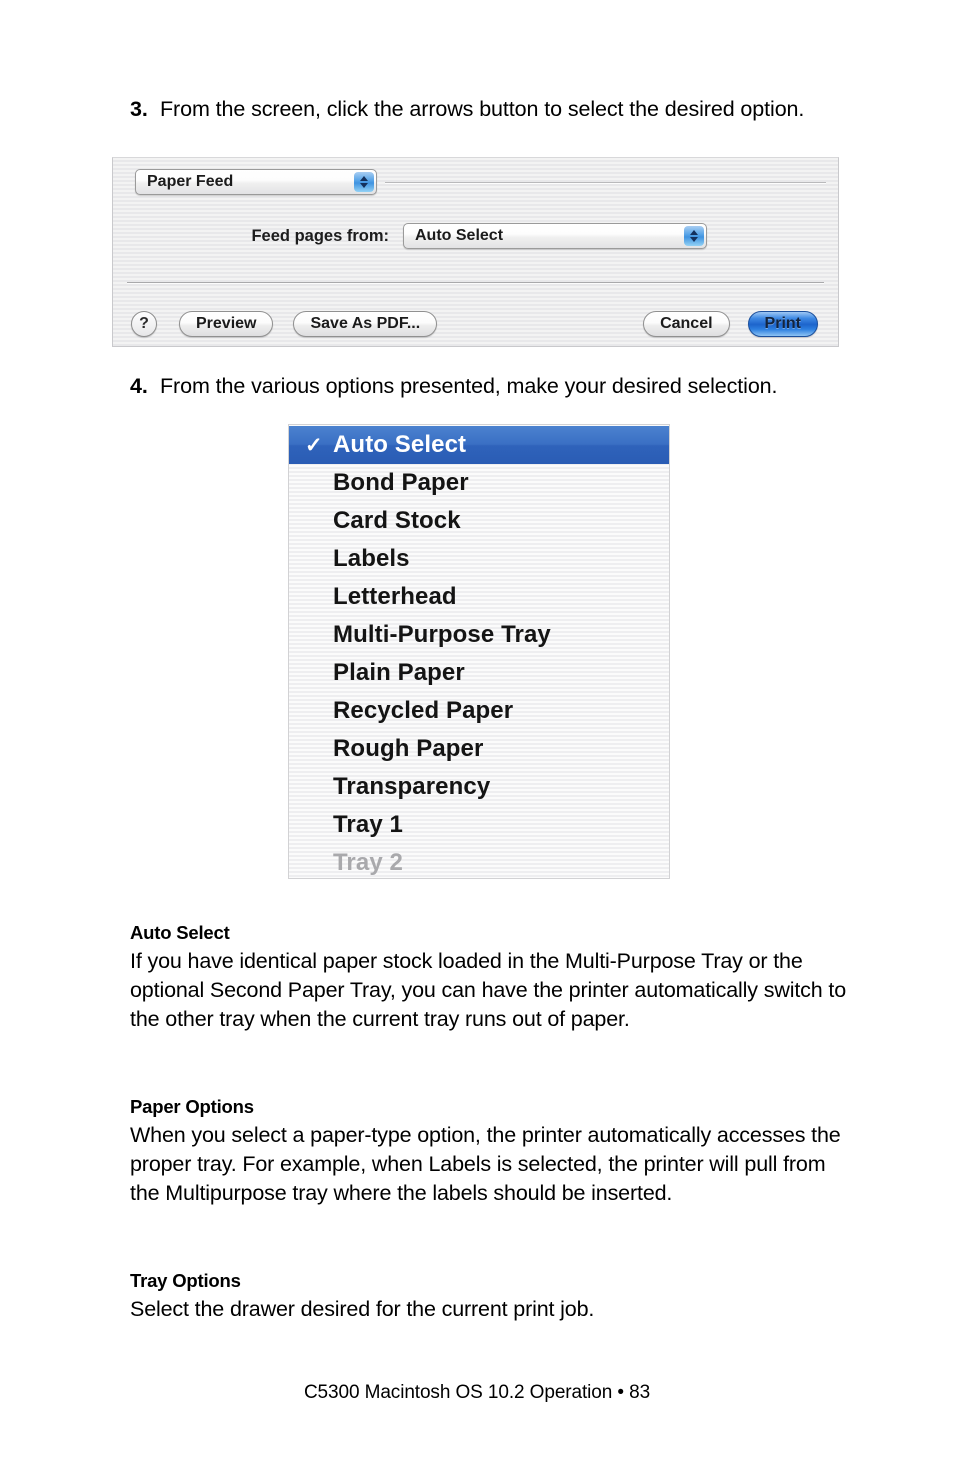 The image size is (954, 1475). Describe the element at coordinates (479, 861) in the screenshot. I see `menu-item-tray-2: ✓Tray 2` at that location.